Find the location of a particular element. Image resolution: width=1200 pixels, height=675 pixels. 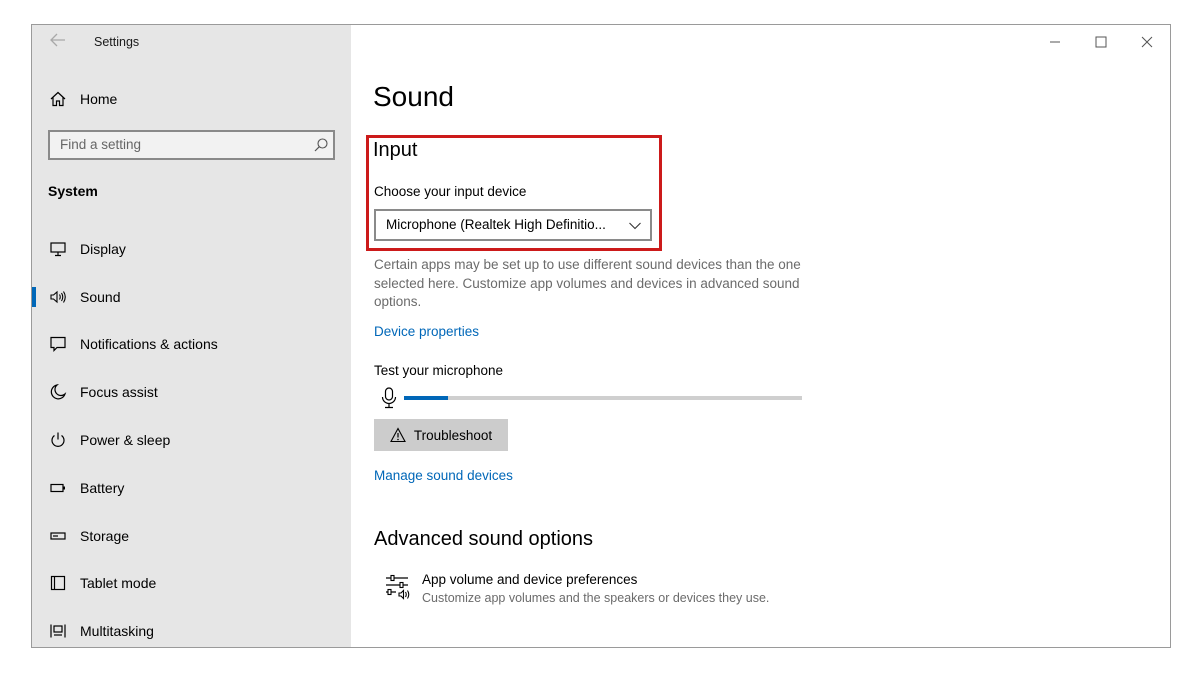

tablet-mode-icon is located at coordinates (58, 583).